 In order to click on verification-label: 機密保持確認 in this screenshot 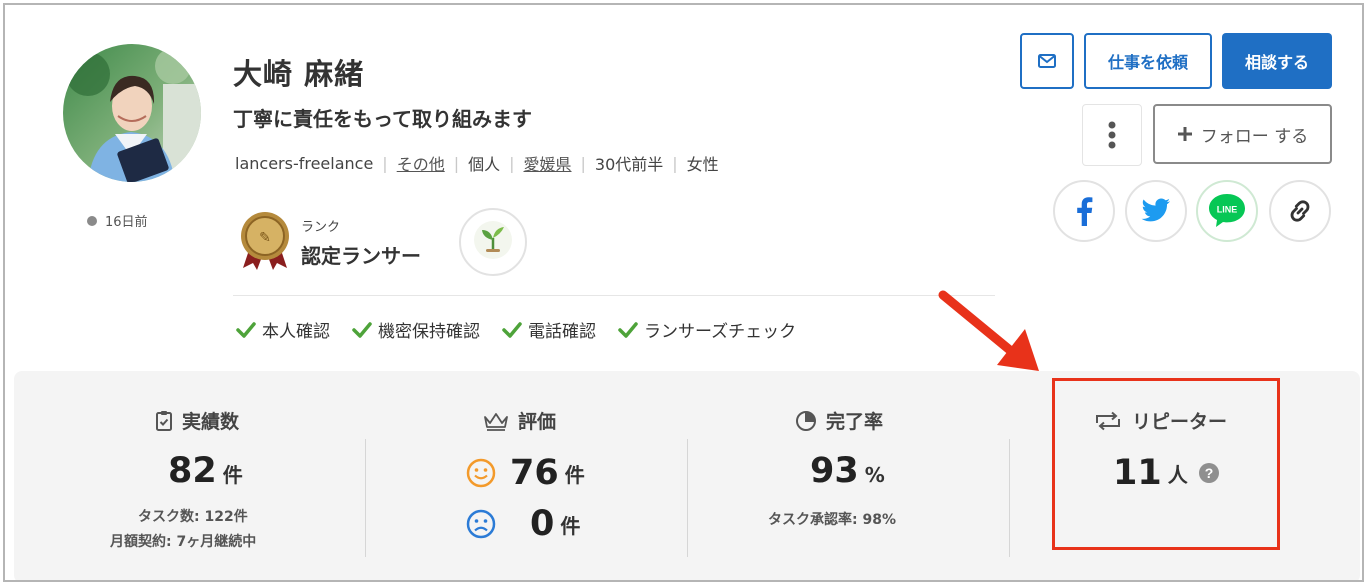, I will do `click(429, 332)`.